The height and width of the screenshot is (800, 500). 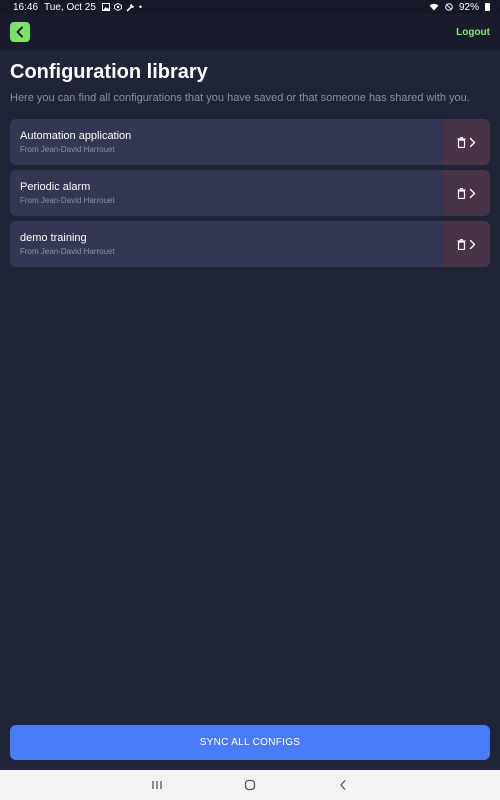 I want to click on back-arrow-icon, so click(x=343, y=785).